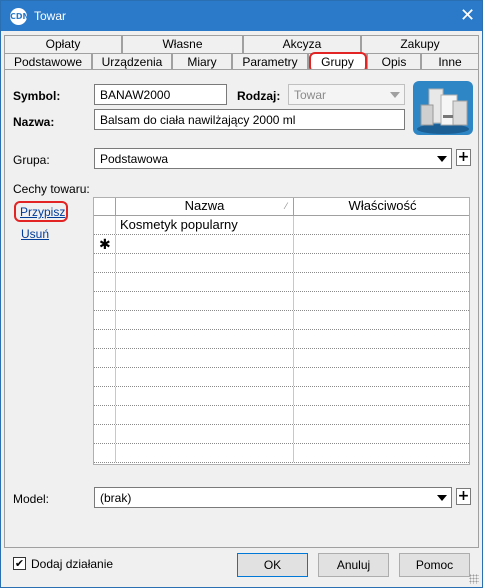 This screenshot has height=588, width=483. What do you see at coordinates (19, 16) in the screenshot?
I see `comarch-optima-icon: CDN` at bounding box center [19, 16].